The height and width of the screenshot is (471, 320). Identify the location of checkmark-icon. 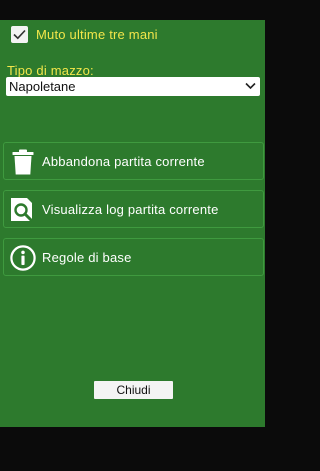
(19, 34).